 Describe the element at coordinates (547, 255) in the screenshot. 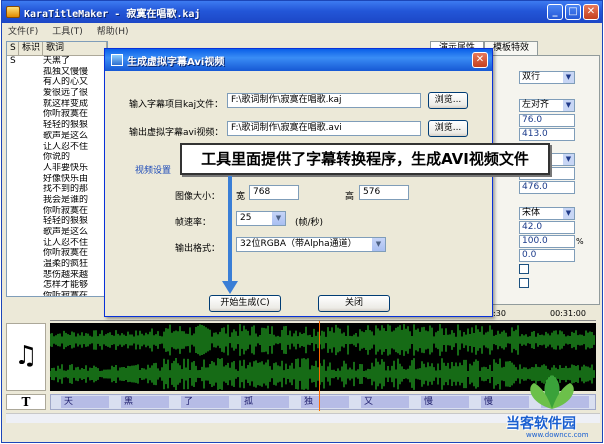

I see `spacing-field: 0.0` at that location.